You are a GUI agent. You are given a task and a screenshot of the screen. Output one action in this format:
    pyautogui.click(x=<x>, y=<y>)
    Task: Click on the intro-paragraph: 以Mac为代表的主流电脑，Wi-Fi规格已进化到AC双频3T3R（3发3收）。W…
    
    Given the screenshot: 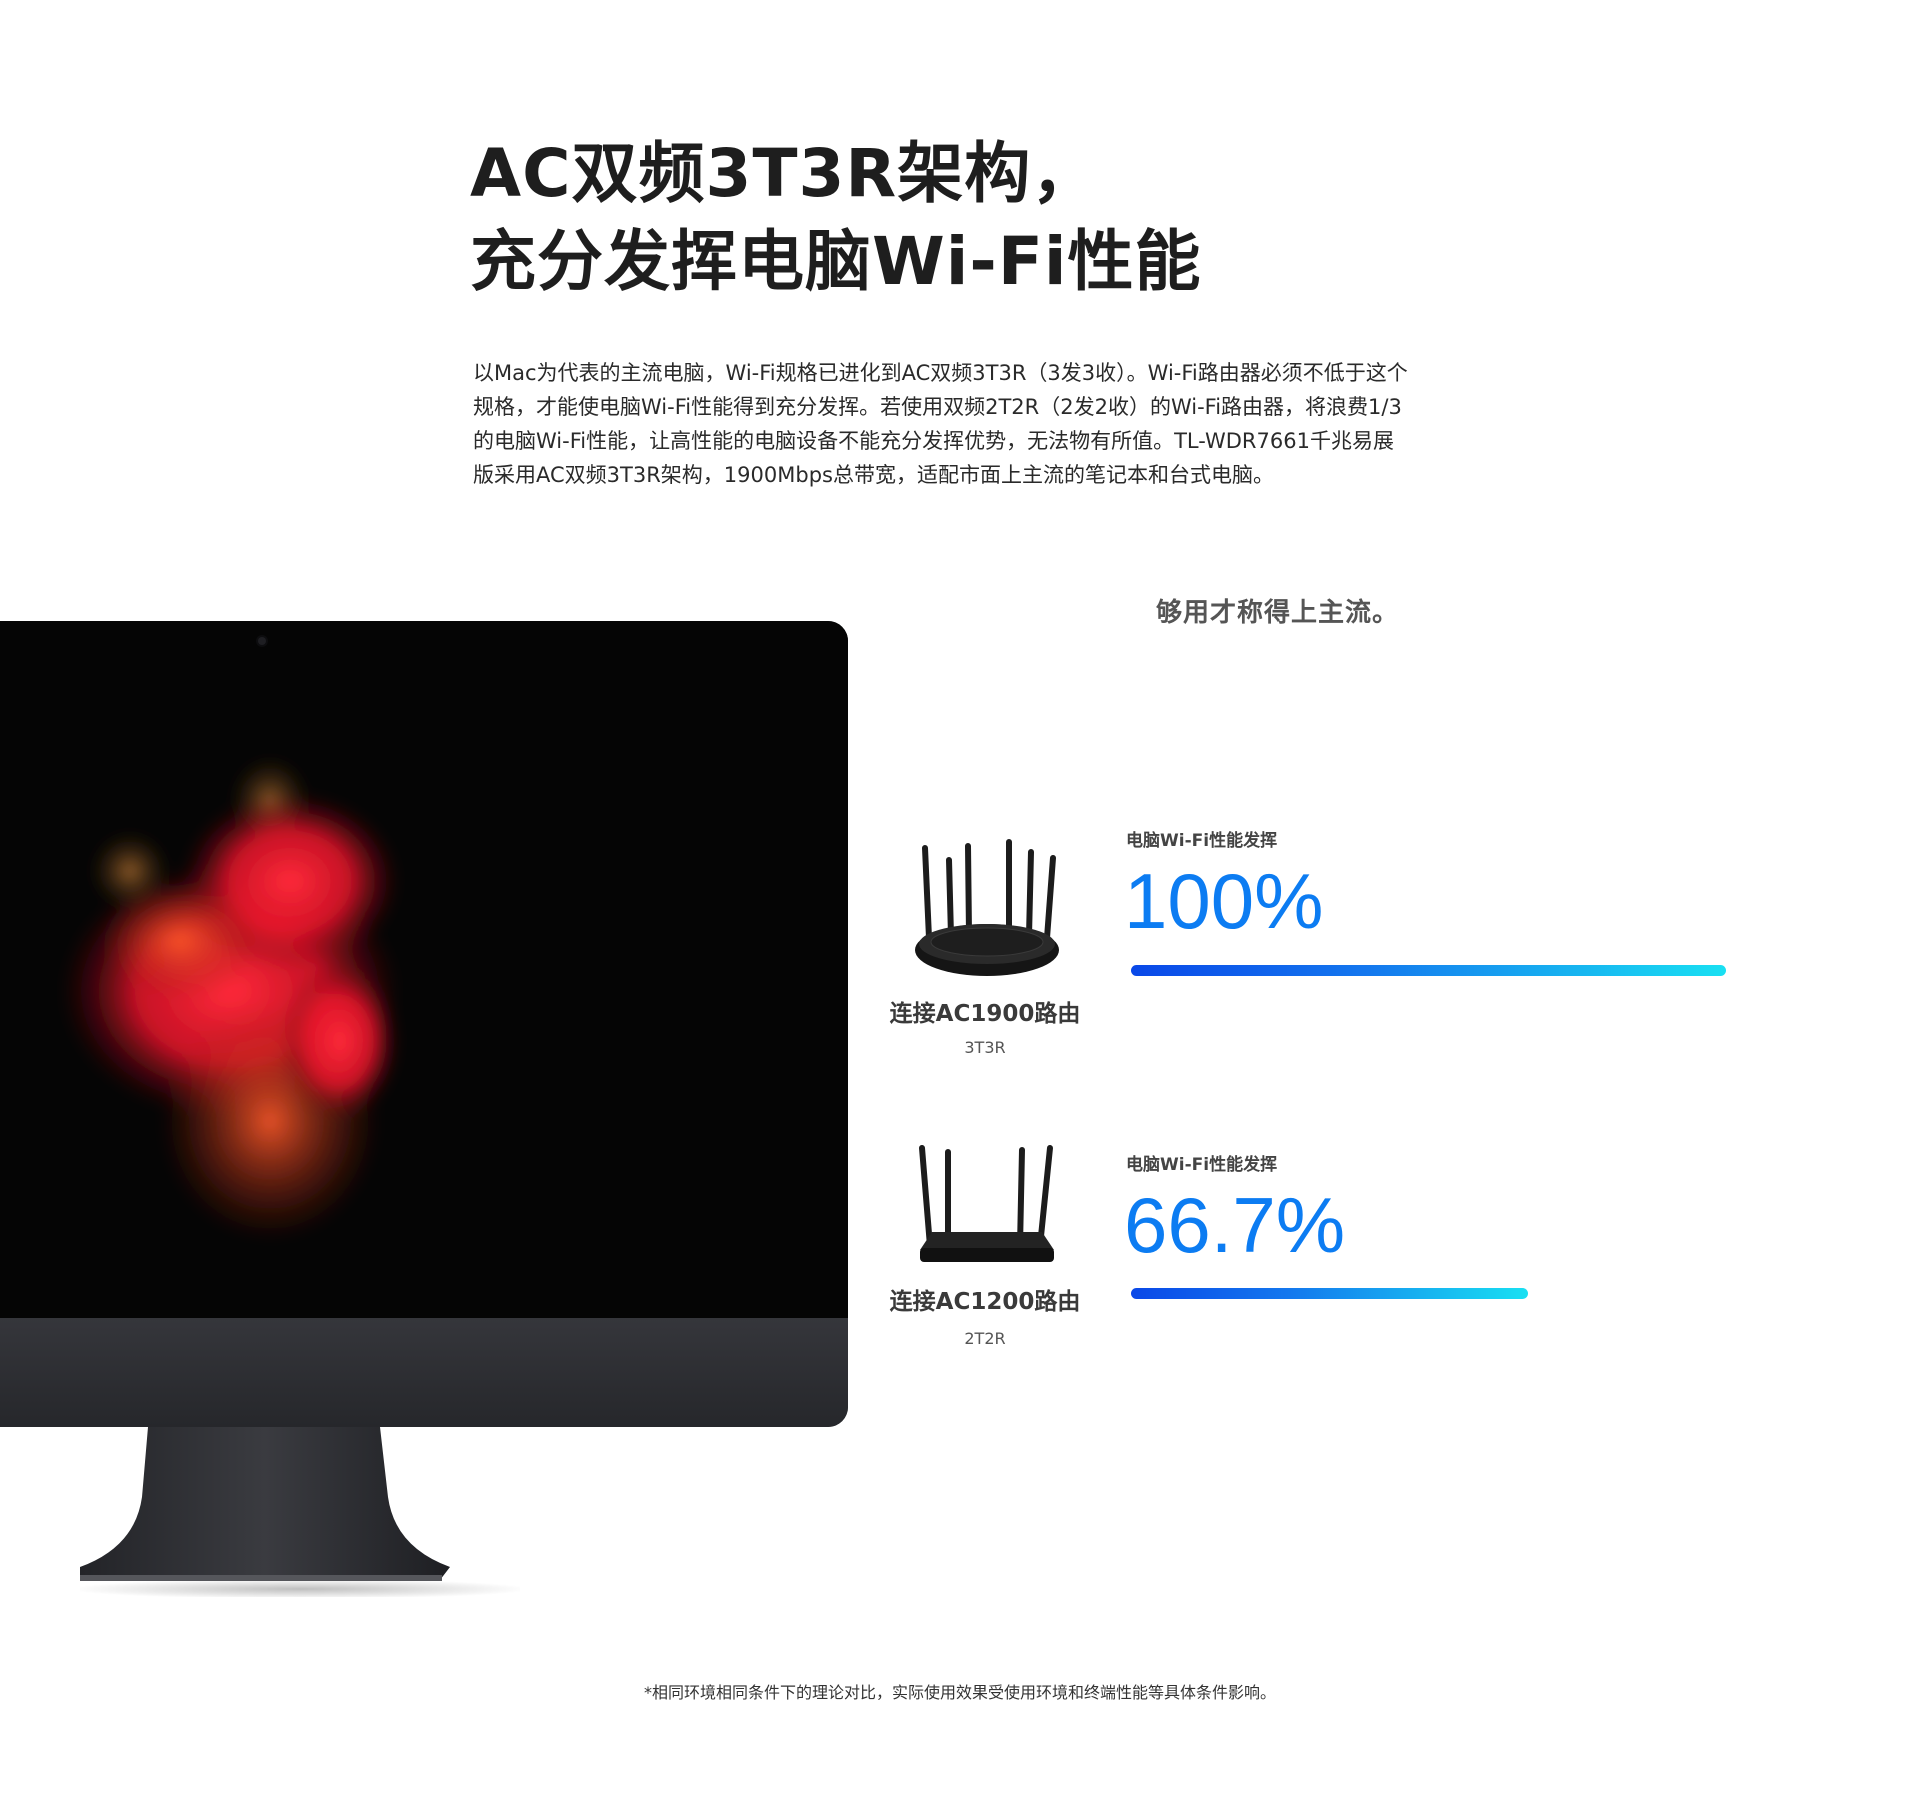 What is the action you would take?
    pyautogui.click(x=940, y=424)
    